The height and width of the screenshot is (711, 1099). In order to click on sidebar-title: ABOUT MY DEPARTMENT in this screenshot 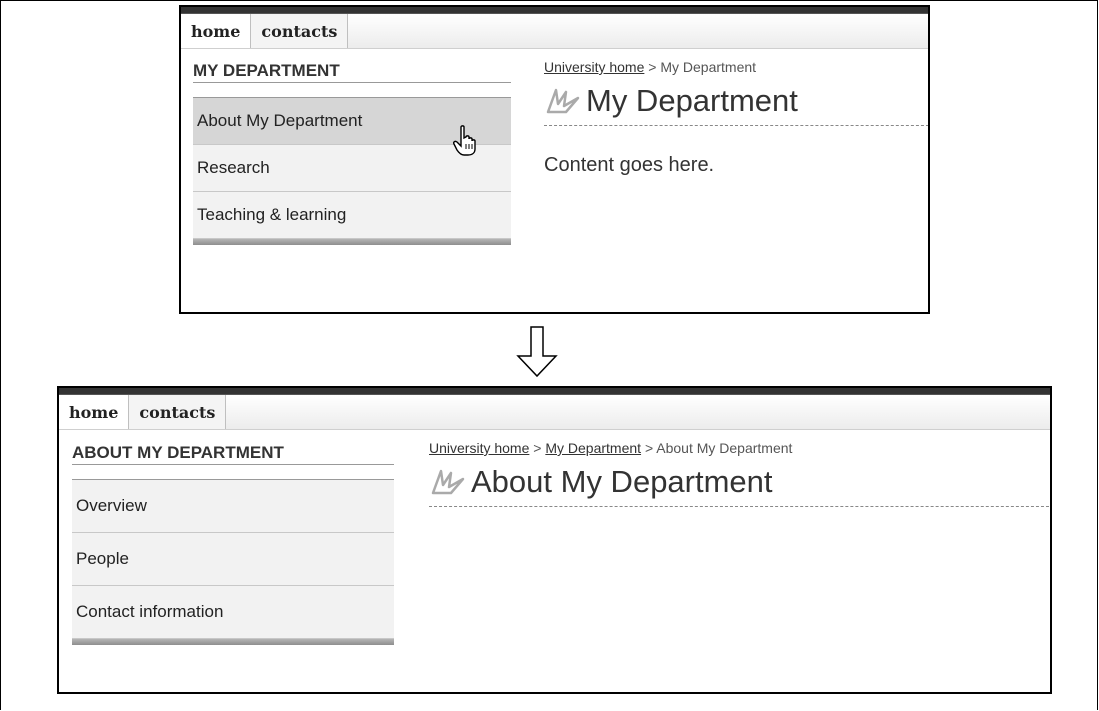, I will do `click(233, 449)`.